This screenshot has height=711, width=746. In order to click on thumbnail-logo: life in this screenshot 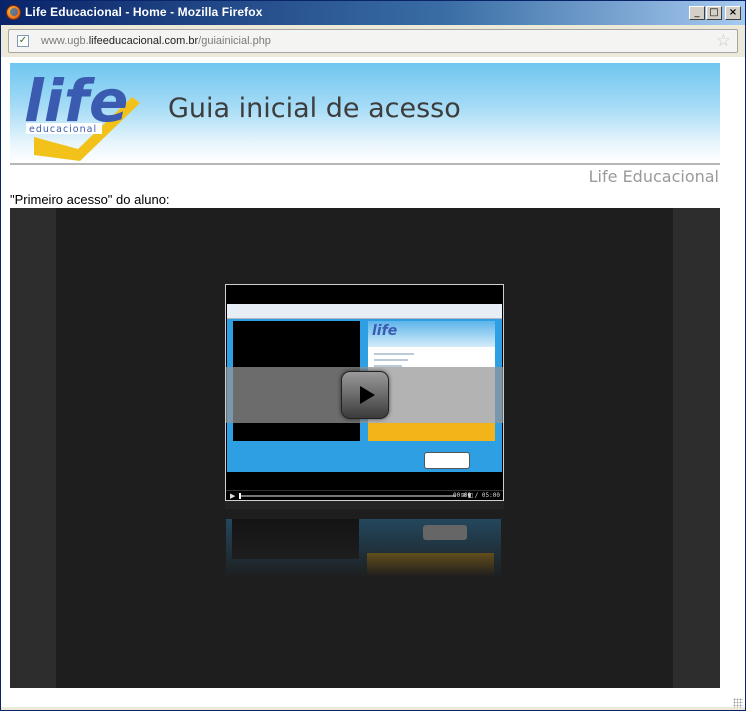, I will do `click(385, 331)`.